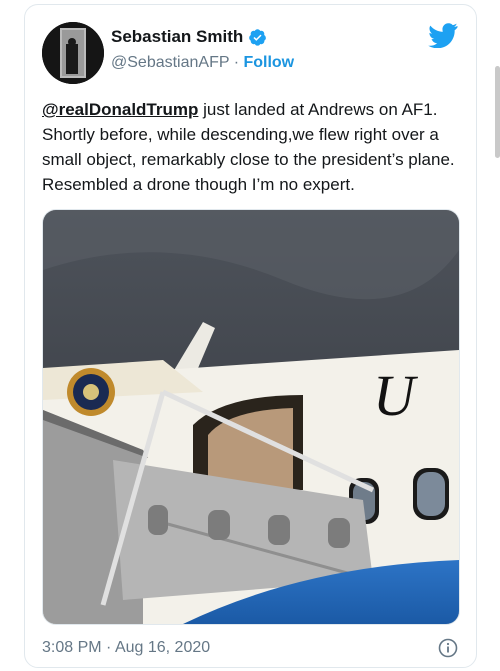 This screenshot has width=500, height=671. Describe the element at coordinates (497, 112) in the screenshot. I see `scrollbar` at that location.